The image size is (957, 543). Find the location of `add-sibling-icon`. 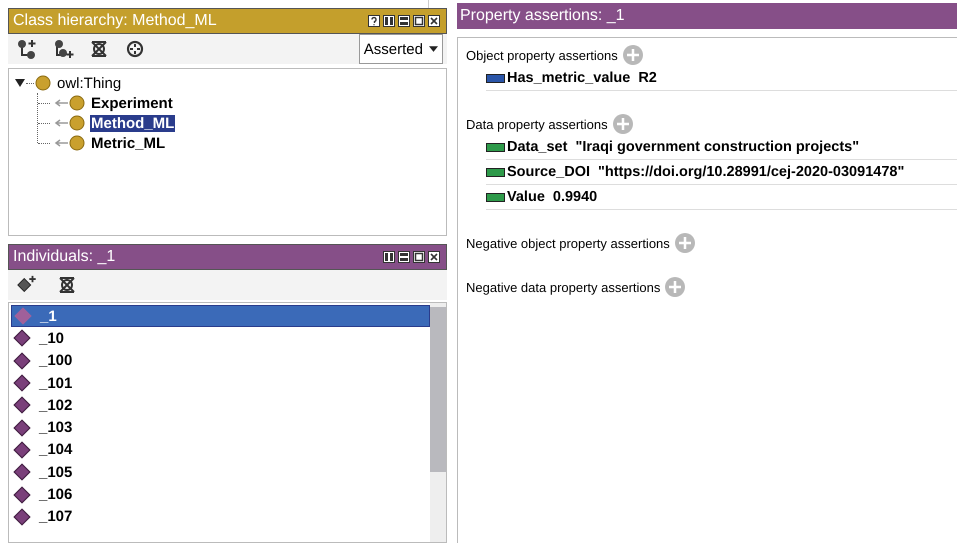

add-sibling-icon is located at coordinates (63, 49).